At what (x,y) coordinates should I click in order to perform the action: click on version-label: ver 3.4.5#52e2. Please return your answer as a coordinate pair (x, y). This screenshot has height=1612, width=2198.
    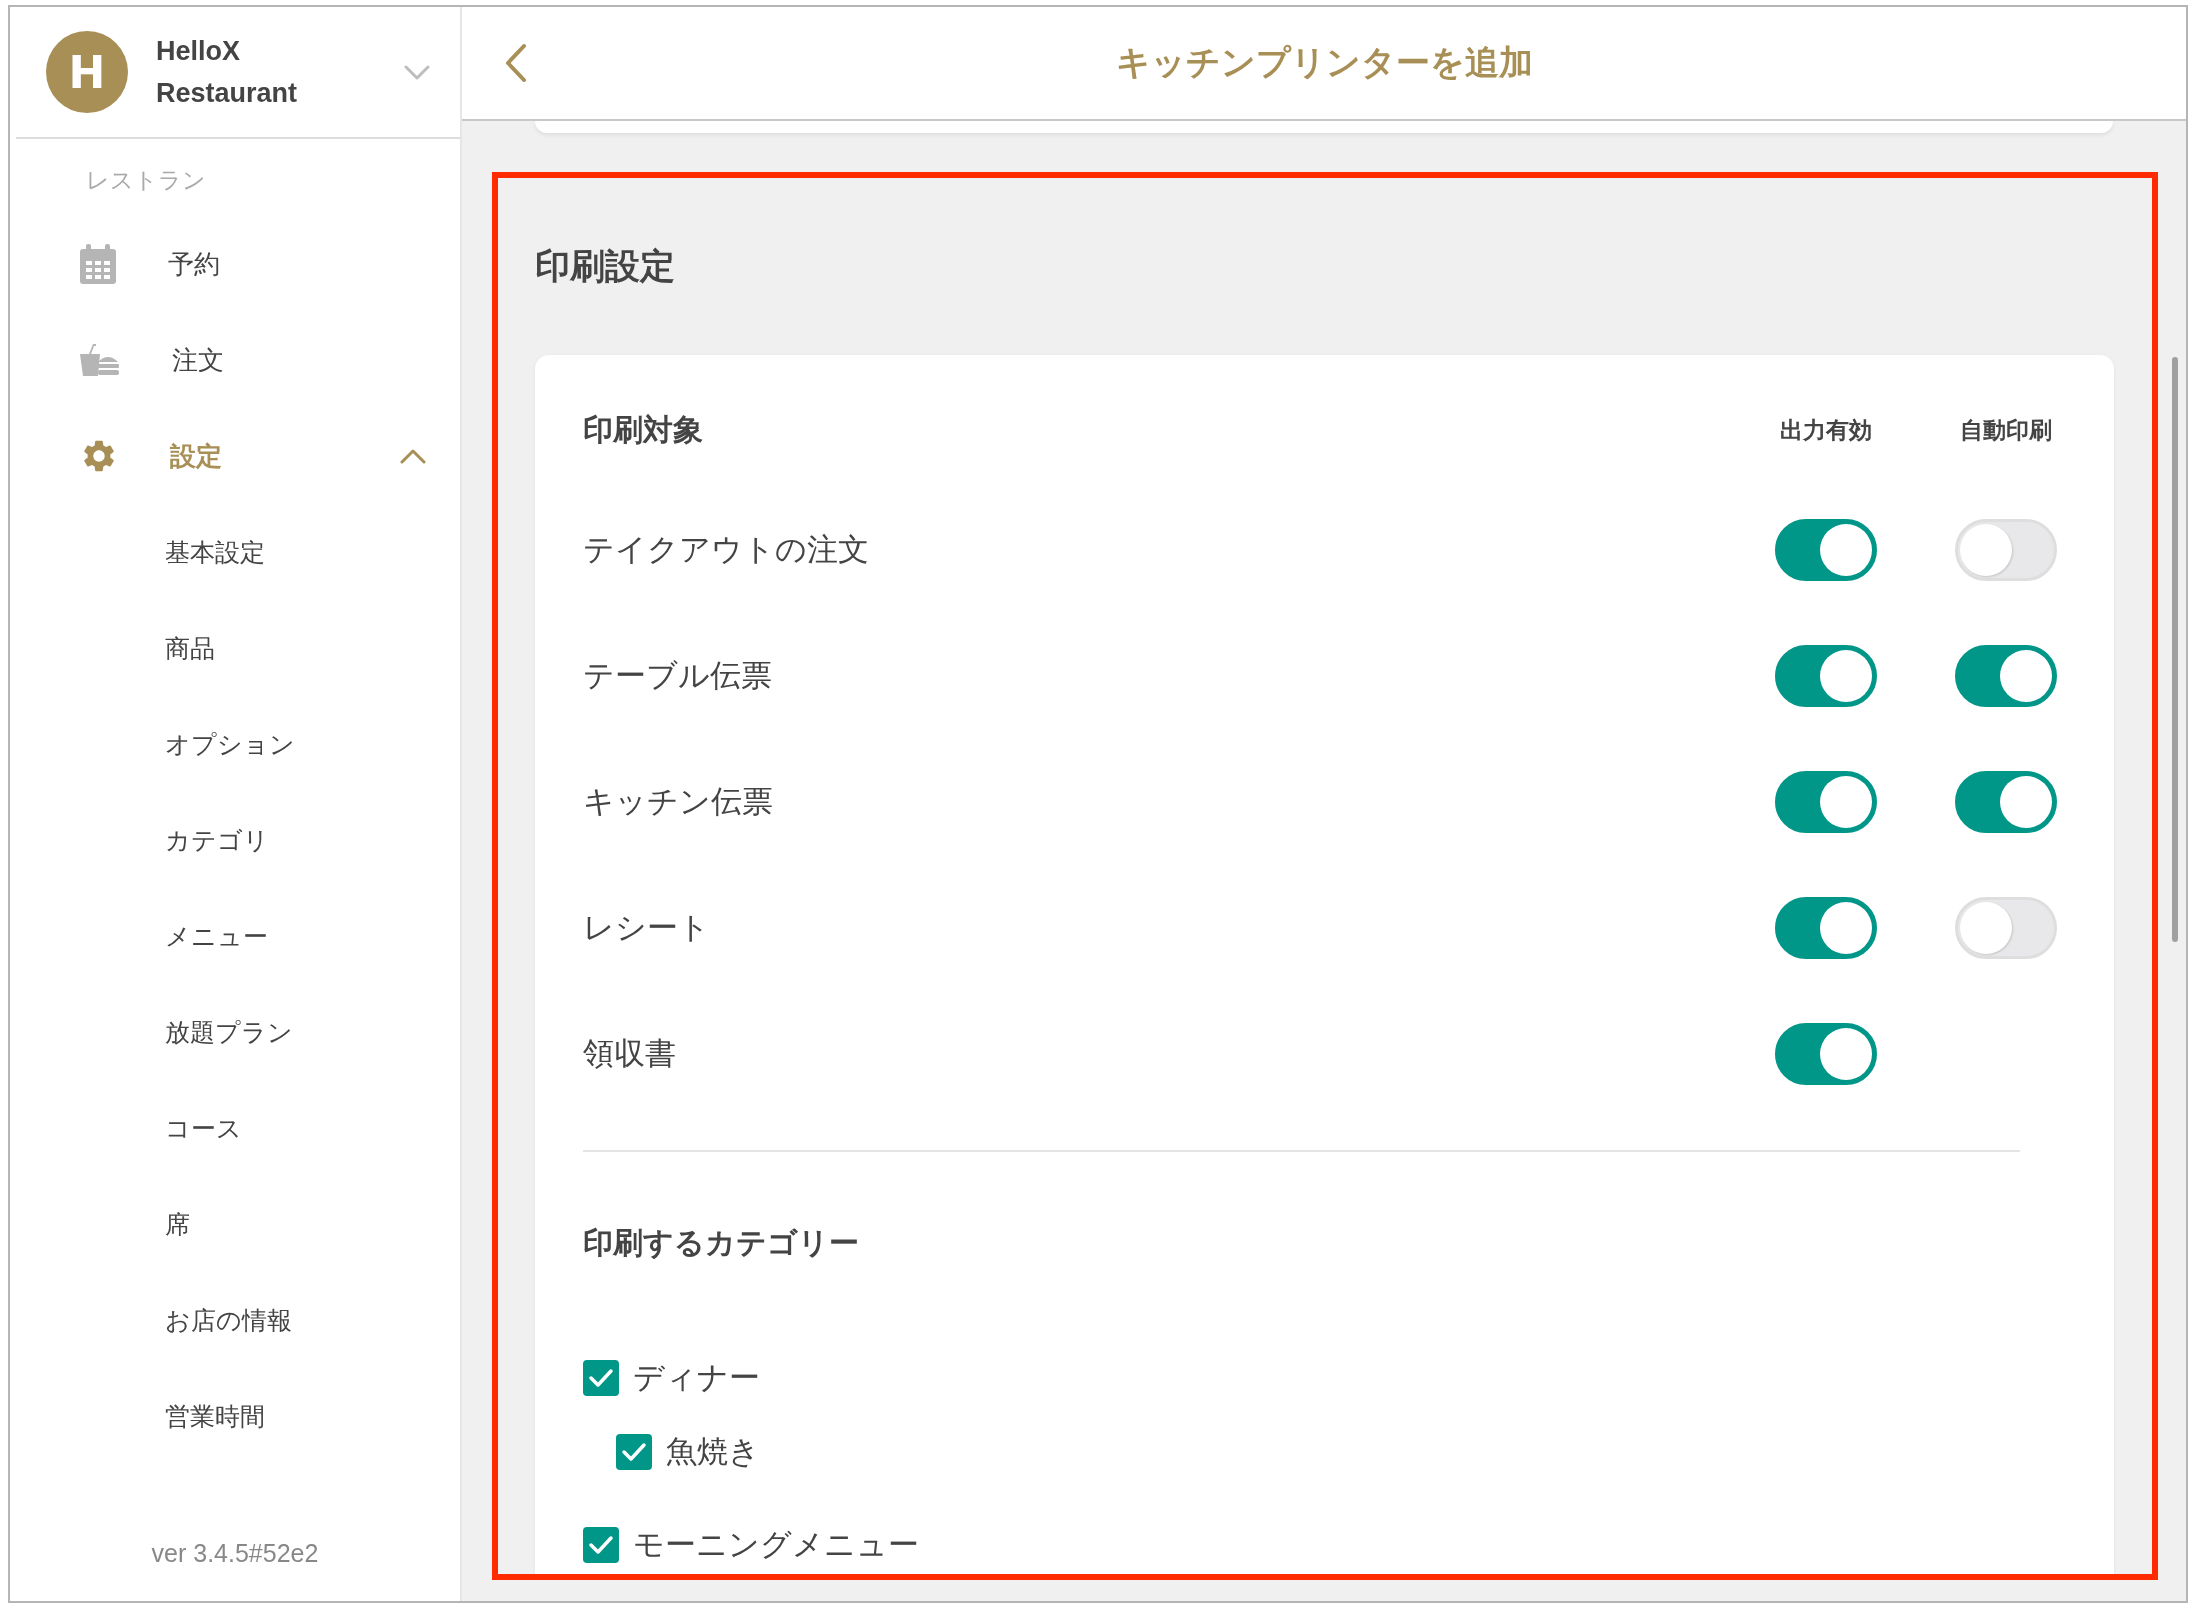
    Looking at the image, I should click on (235, 1553).